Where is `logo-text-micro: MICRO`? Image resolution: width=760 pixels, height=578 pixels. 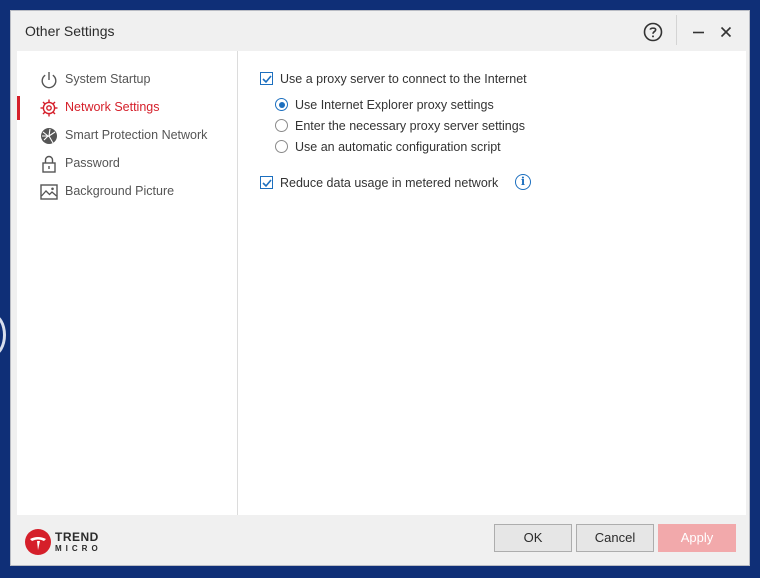 logo-text-micro: MICRO is located at coordinates (78, 548).